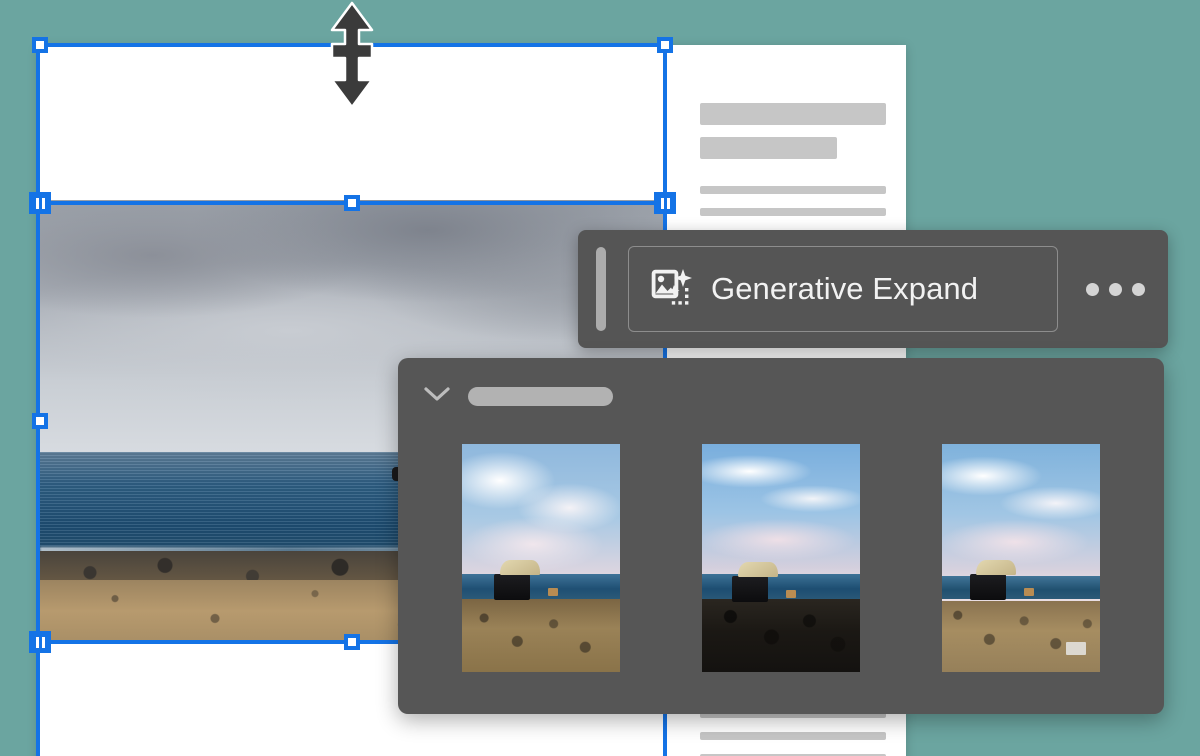  What do you see at coordinates (1076, 648) in the screenshot?
I see `thumbnail-concrete-block` at bounding box center [1076, 648].